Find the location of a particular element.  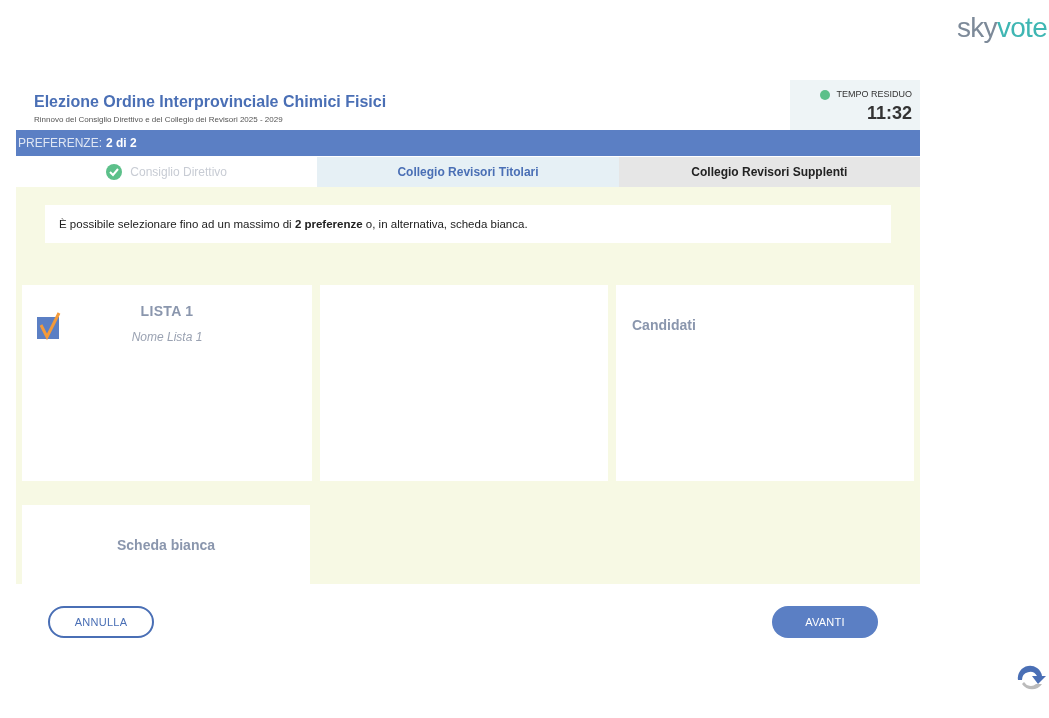

preferences-count: 2 di 2 is located at coordinates (121, 143).